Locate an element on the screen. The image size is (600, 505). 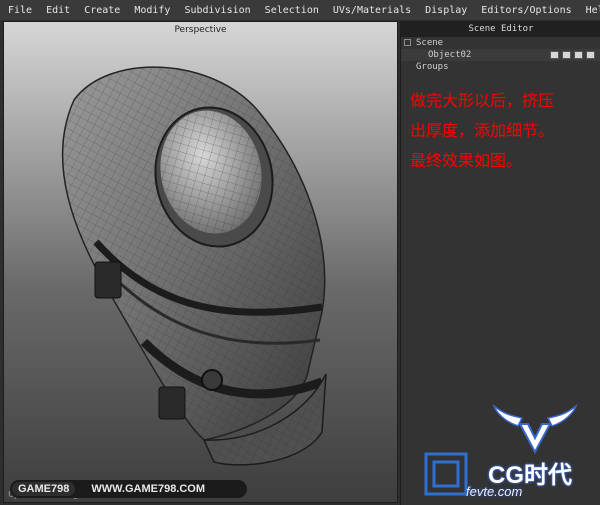
menu-file: File is located at coordinates (19, 10).